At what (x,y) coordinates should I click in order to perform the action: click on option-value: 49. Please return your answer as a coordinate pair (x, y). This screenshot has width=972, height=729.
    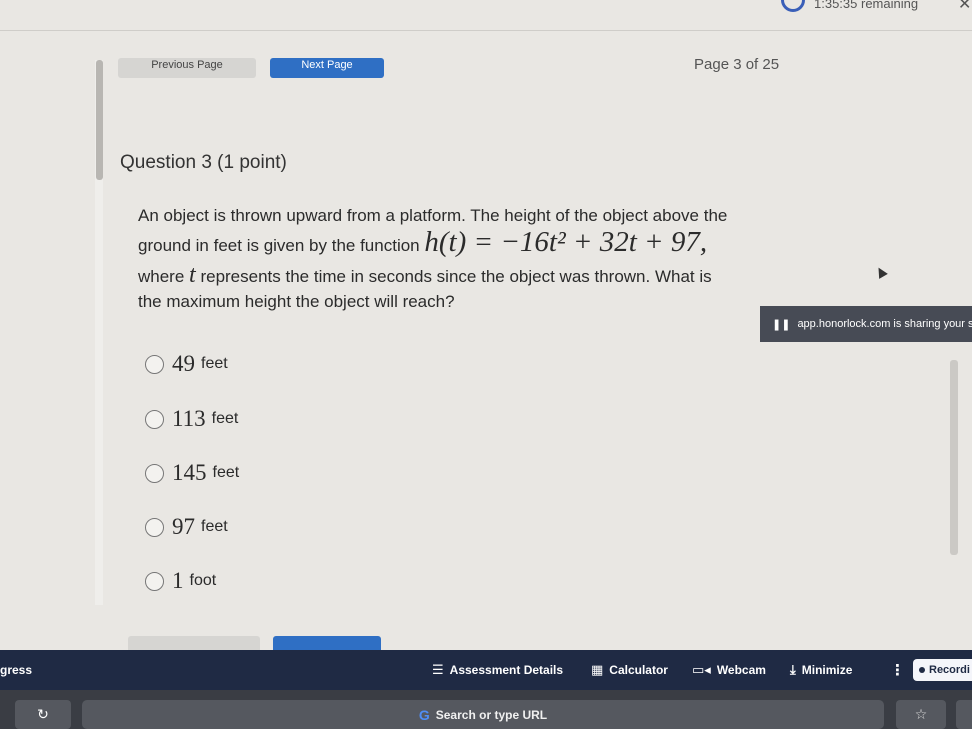
    Looking at the image, I should click on (183, 363).